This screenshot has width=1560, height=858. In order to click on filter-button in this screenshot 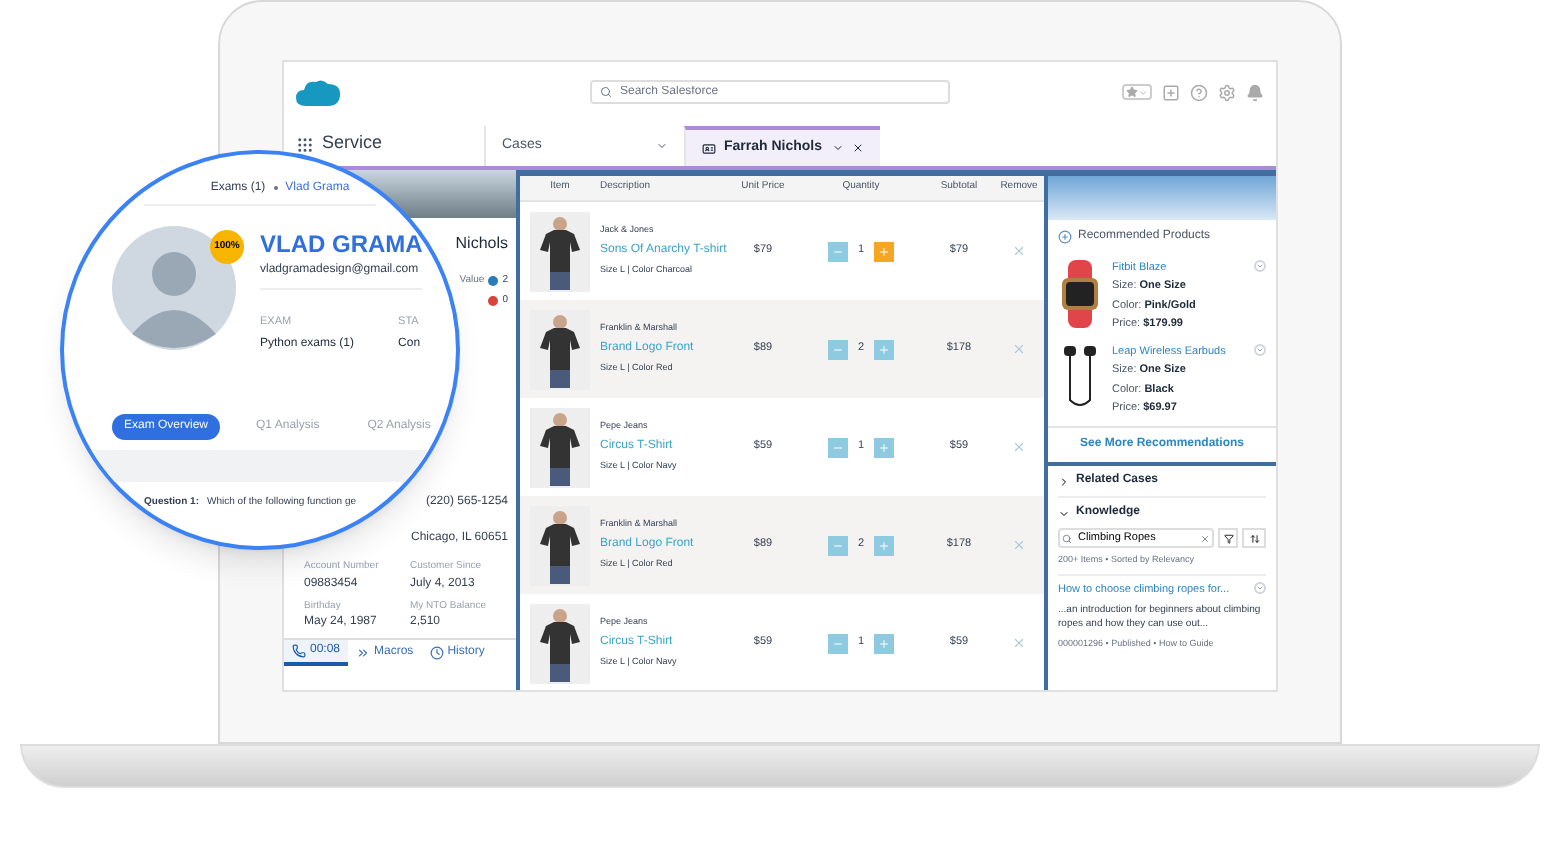, I will do `click(1228, 538)`.